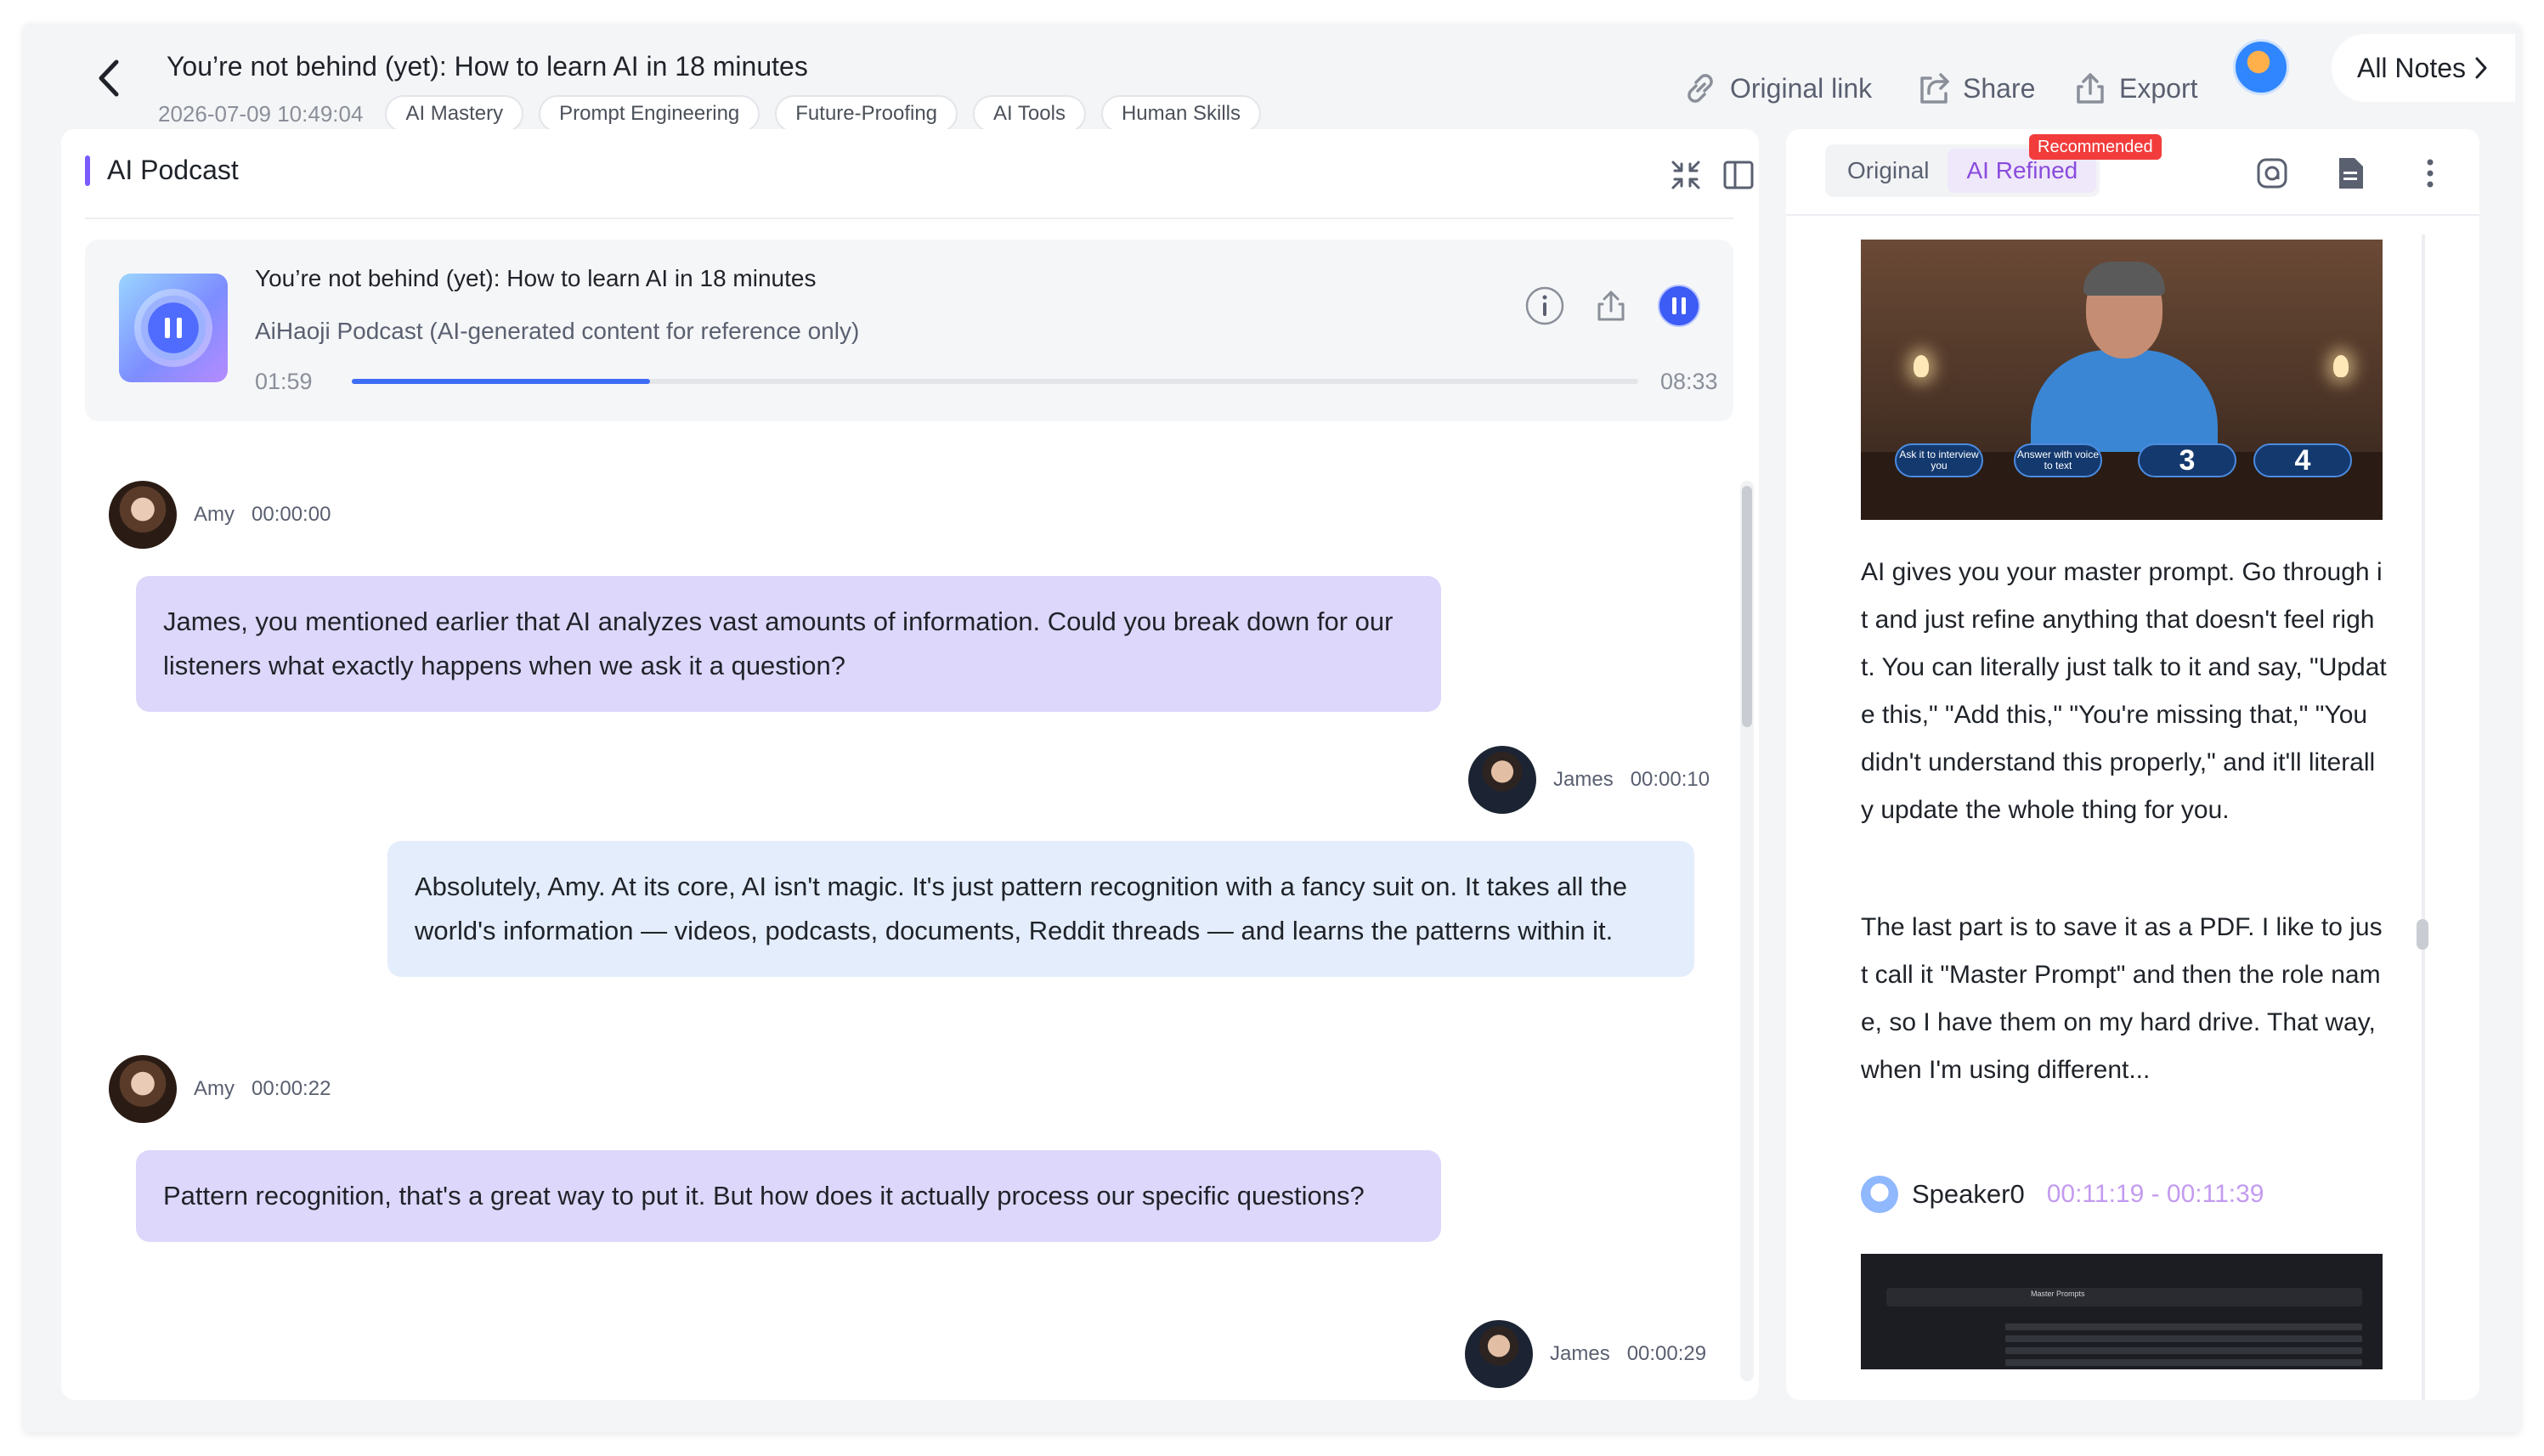 The width and height of the screenshot is (2544, 1456). I want to click on video-label: Answer with voice to text, so click(2058, 460).